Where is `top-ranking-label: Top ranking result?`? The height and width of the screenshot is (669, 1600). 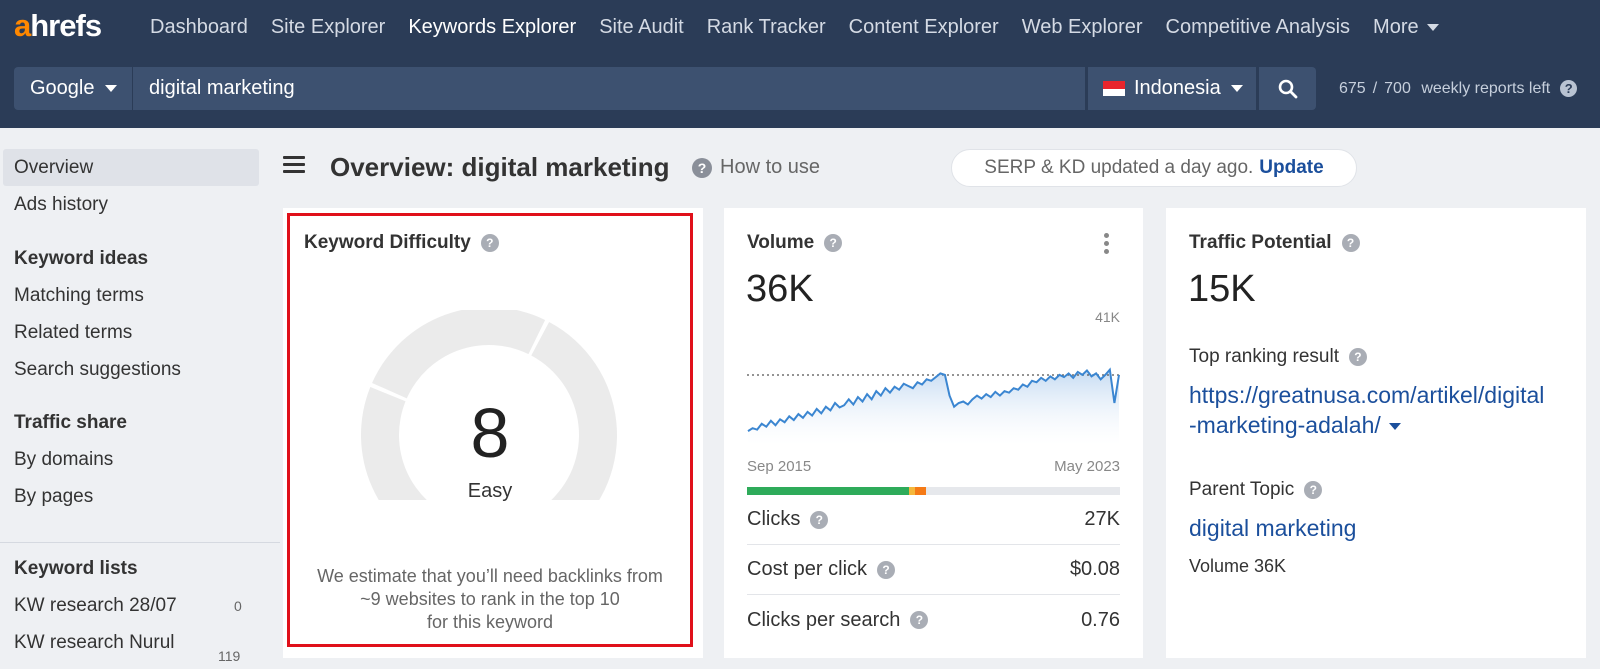
top-ranking-label: Top ranking result? is located at coordinates (1278, 357).